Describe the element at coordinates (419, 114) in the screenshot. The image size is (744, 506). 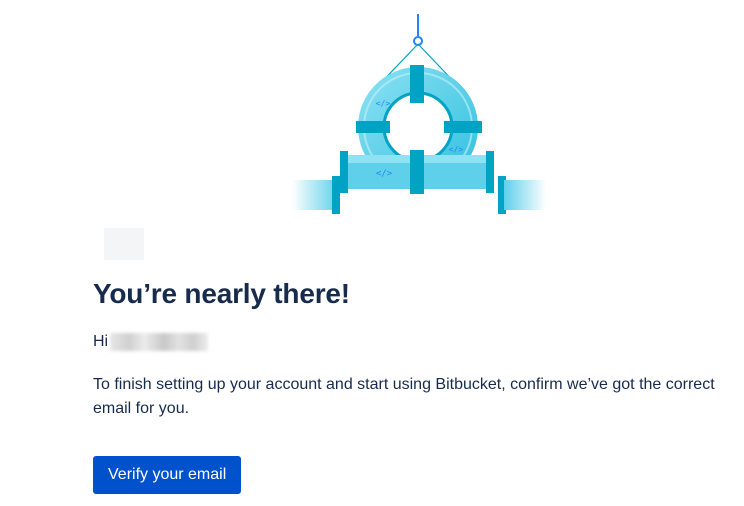
I see `pipe-ring-icon: </> </> </>` at that location.